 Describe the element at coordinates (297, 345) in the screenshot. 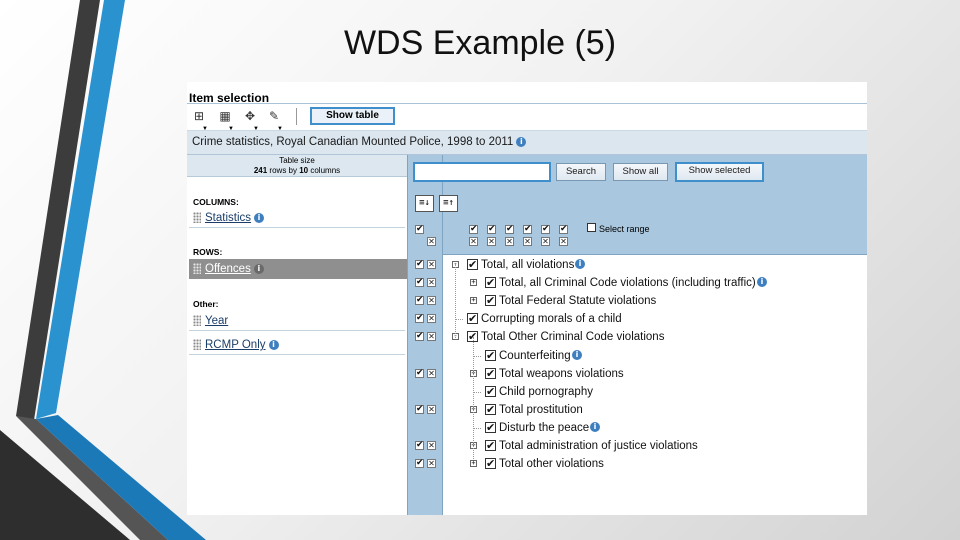

I see `dimension-rcmp-only: RCMP Only i` at that location.